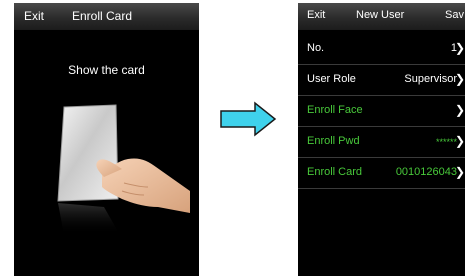  I want to click on hand-holding-card-icon, so click(123, 169).